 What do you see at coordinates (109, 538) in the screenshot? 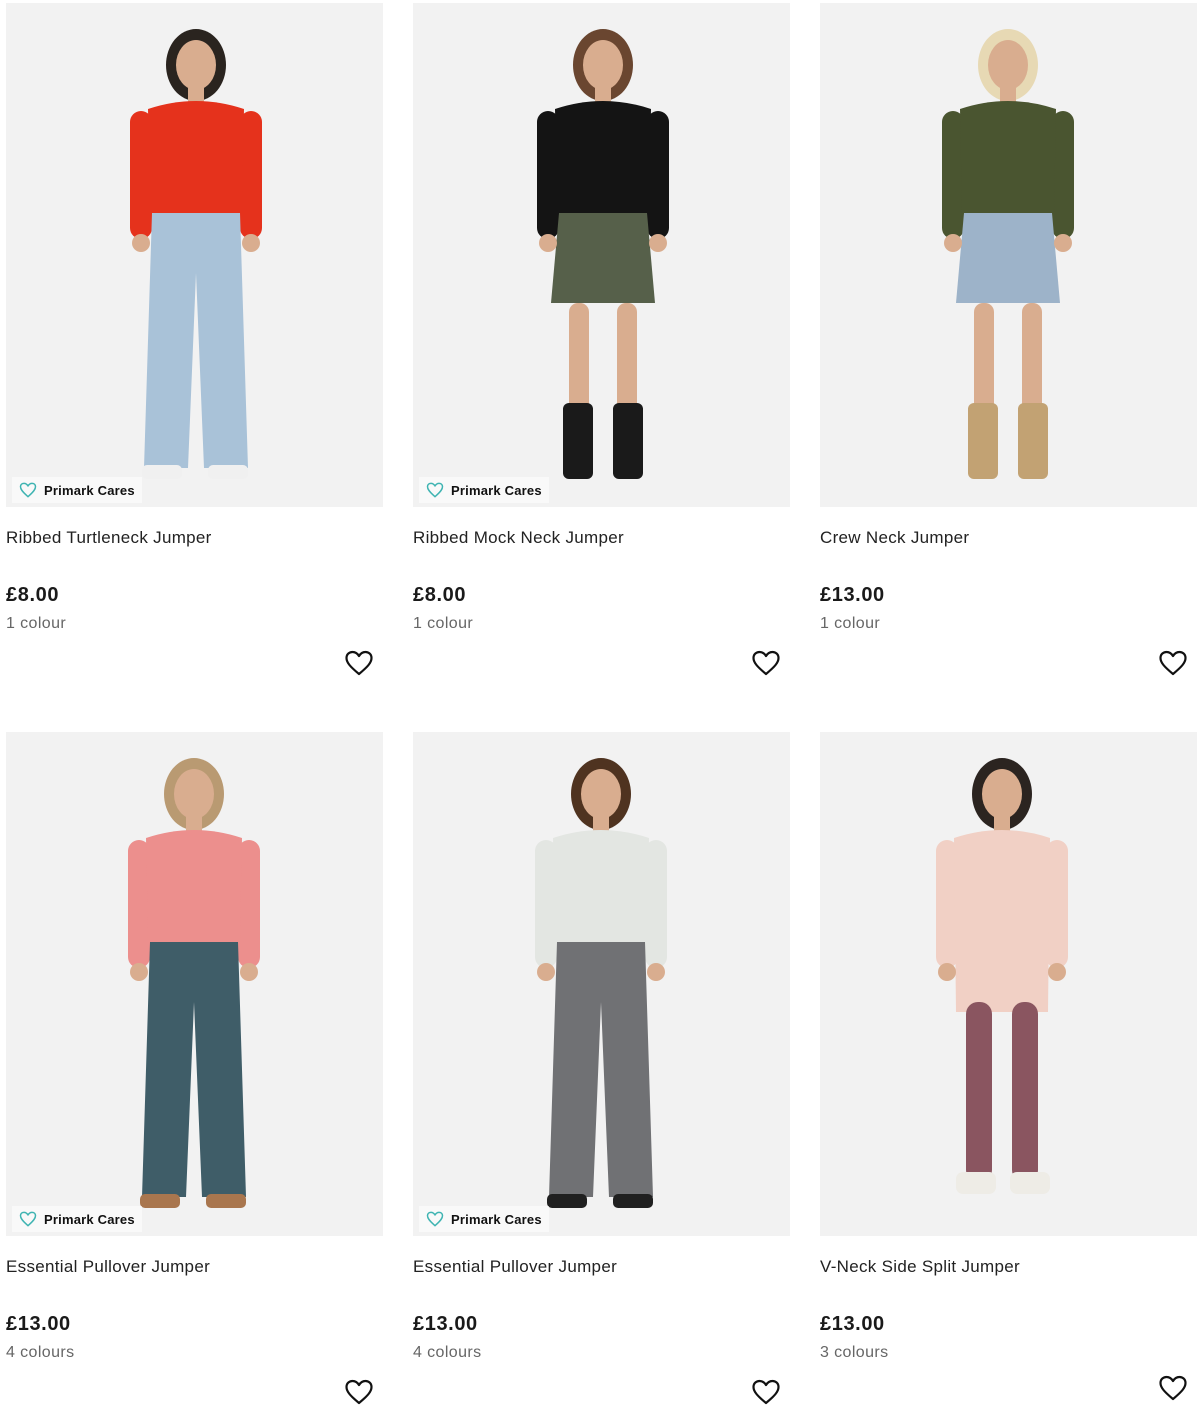
I see `product-name: Ribbed Turtleneck Jumper` at bounding box center [109, 538].